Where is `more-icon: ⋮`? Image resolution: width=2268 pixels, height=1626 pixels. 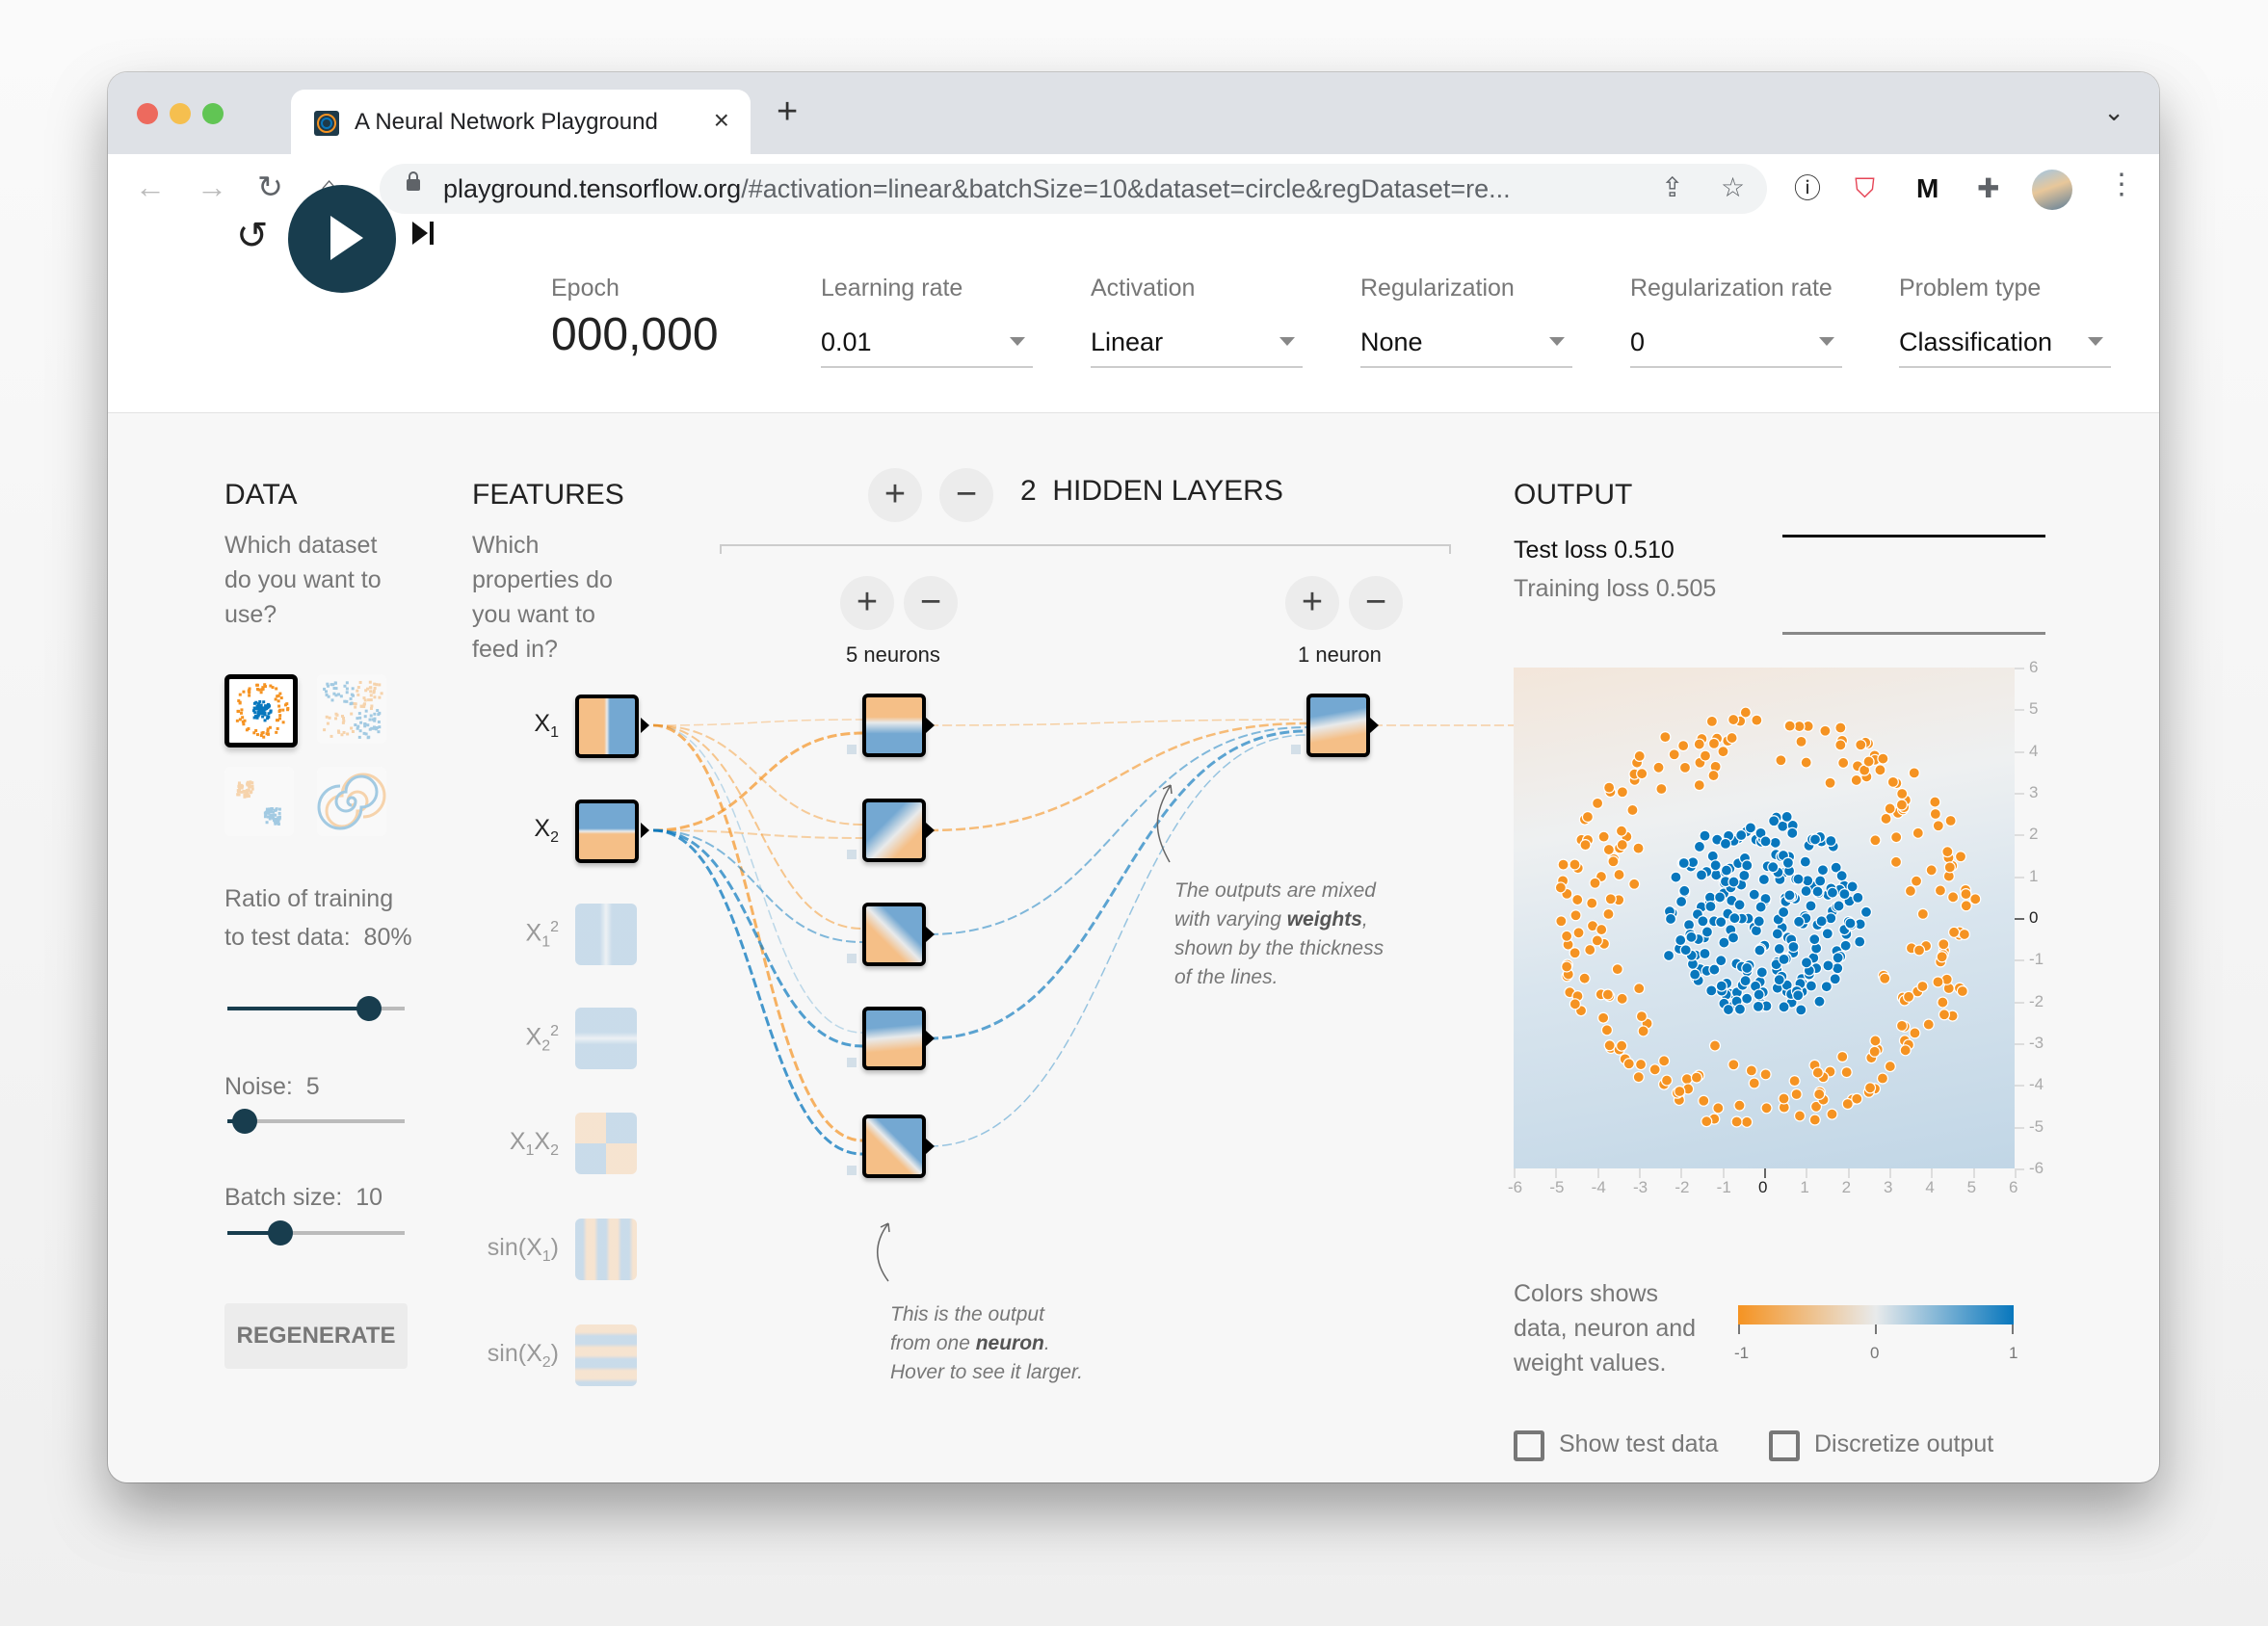 more-icon: ⋮ is located at coordinates (2121, 184).